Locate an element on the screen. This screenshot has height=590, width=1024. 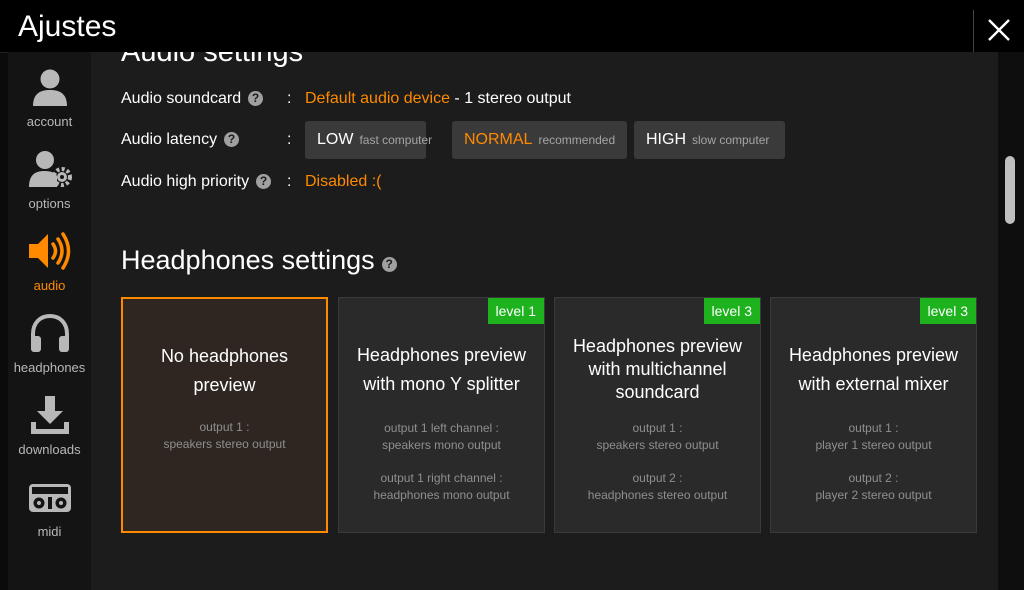
speaker-icon is located at coordinates (50, 251).